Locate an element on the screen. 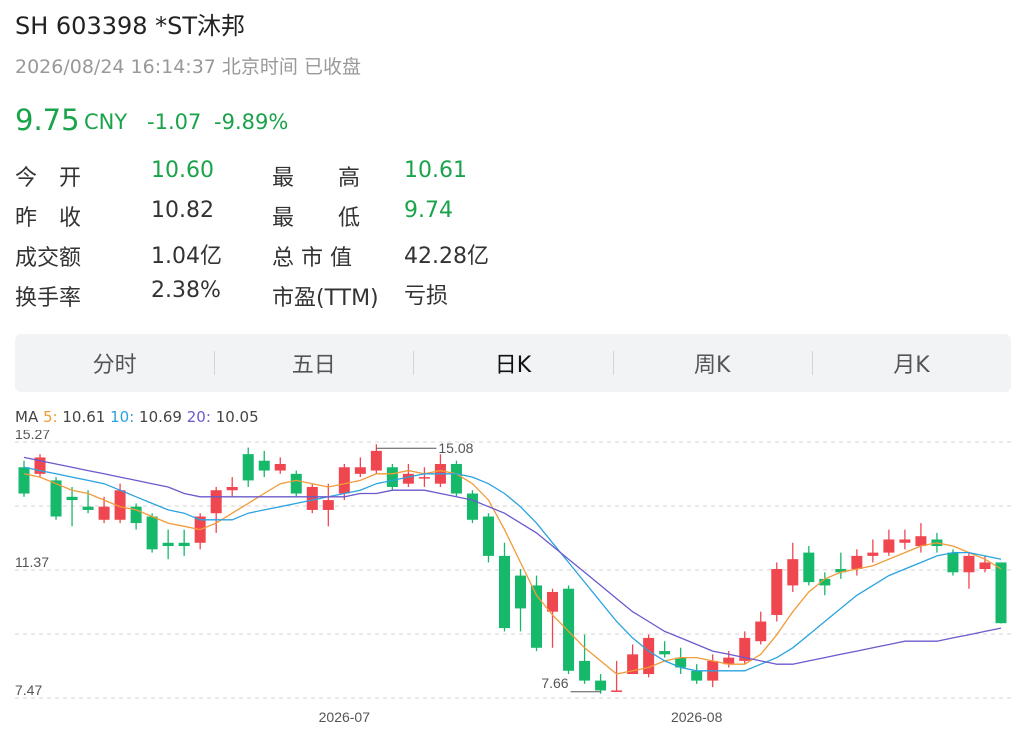 Image resolution: width=1033 pixels, height=736 pixels. prev-close-value: 10.82 is located at coordinates (182, 210).